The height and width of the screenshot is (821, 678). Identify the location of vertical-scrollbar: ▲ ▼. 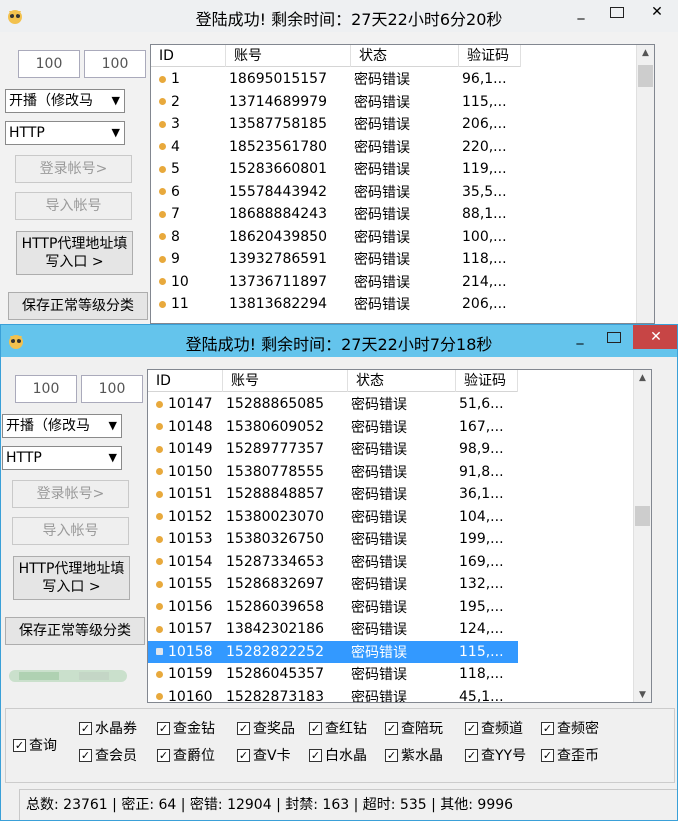
(642, 536).